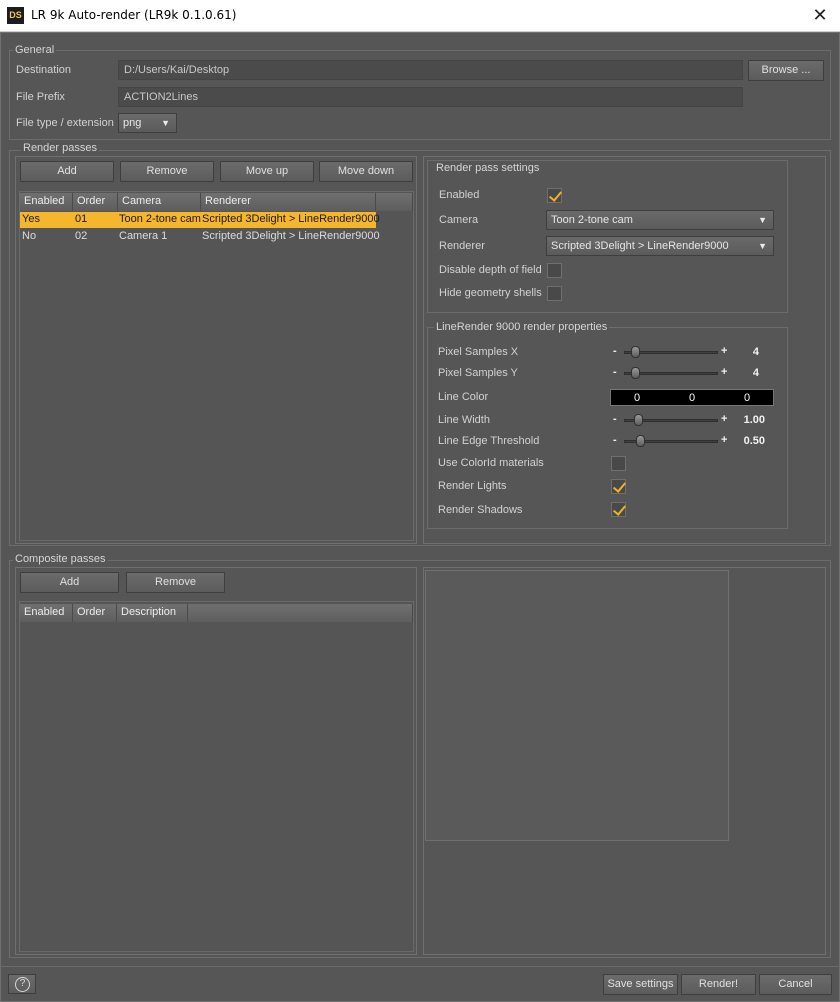  Describe the element at coordinates (638, 420) in the screenshot. I see `line-width-thumb` at that location.